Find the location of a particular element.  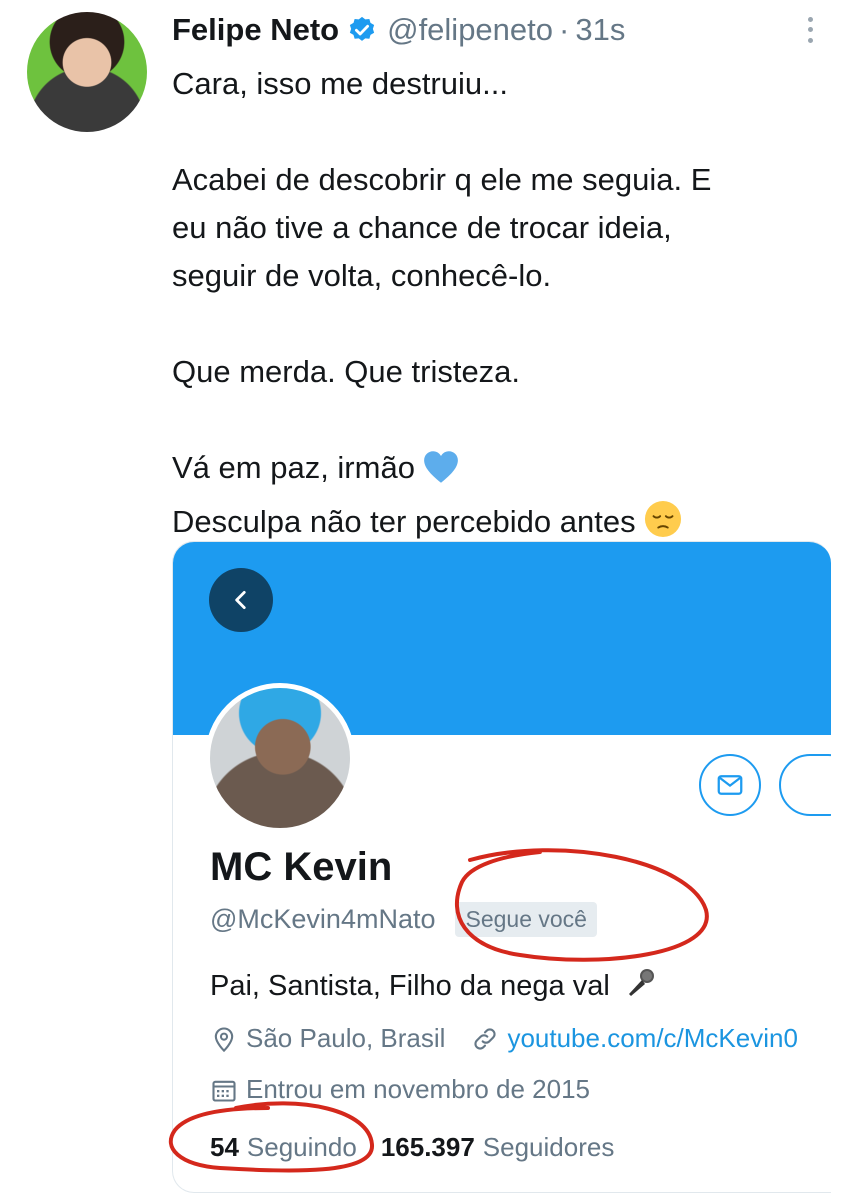

author-name: Felipe Neto is located at coordinates (255, 30).